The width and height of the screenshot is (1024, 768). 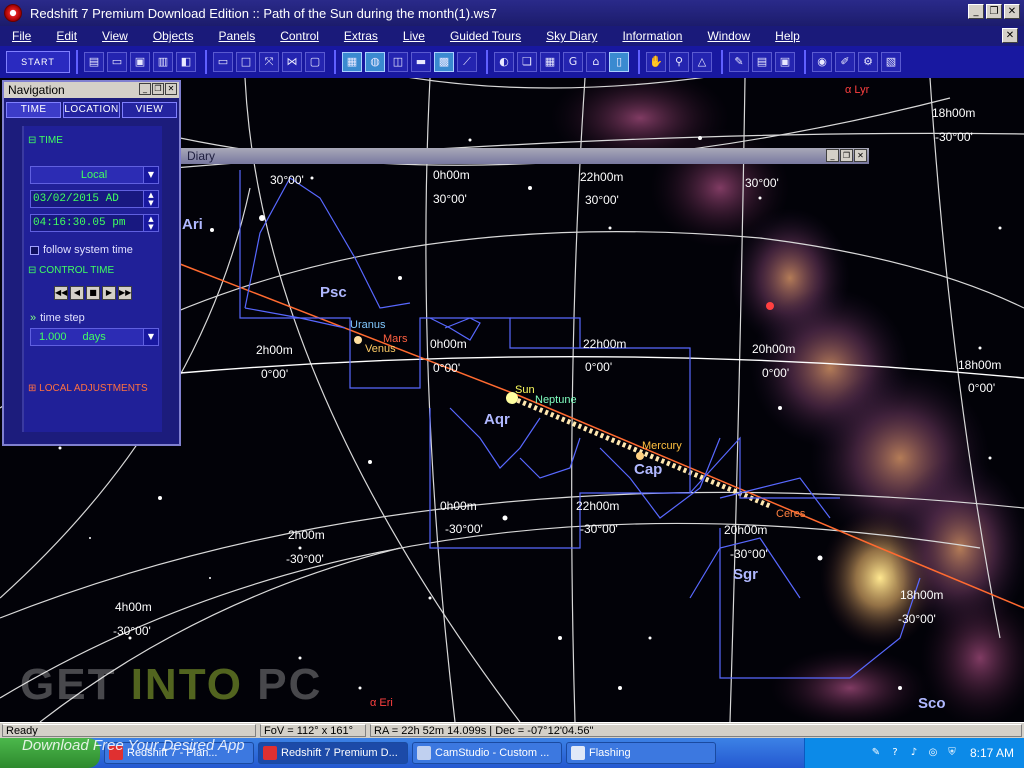 What do you see at coordinates (857, 90) in the screenshot?
I see `star-label-alpha-lyr: α Lyr` at bounding box center [857, 90].